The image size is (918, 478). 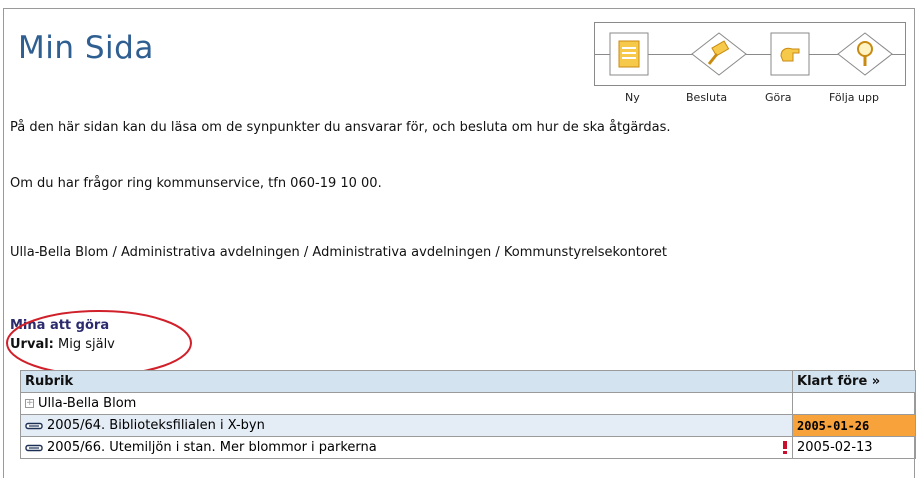 I want to click on workflow-labels: Ny Besluta Göra Följa upp, so click(x=752, y=98).